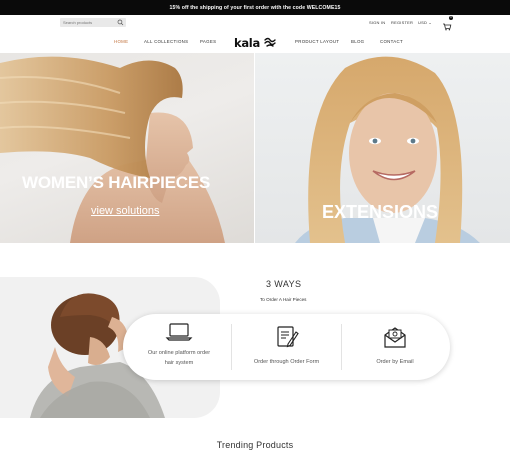  I want to click on trending-products-title: Trending Products, so click(255, 445).